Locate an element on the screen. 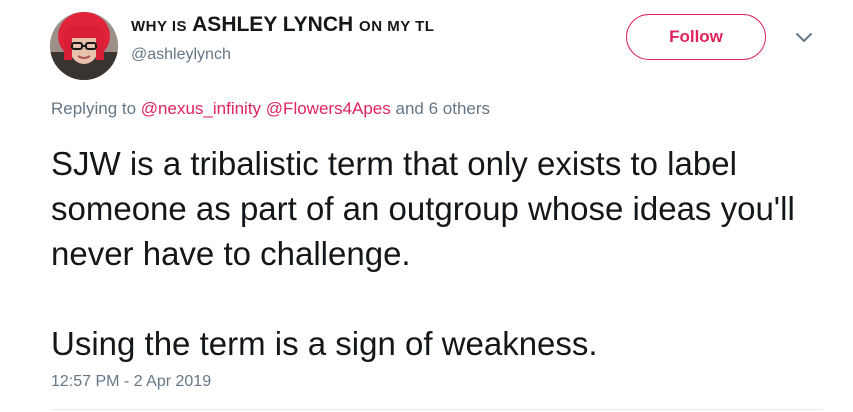  author-display-name: why is ASHLEY LYNCH on my tl is located at coordinates (282, 26).